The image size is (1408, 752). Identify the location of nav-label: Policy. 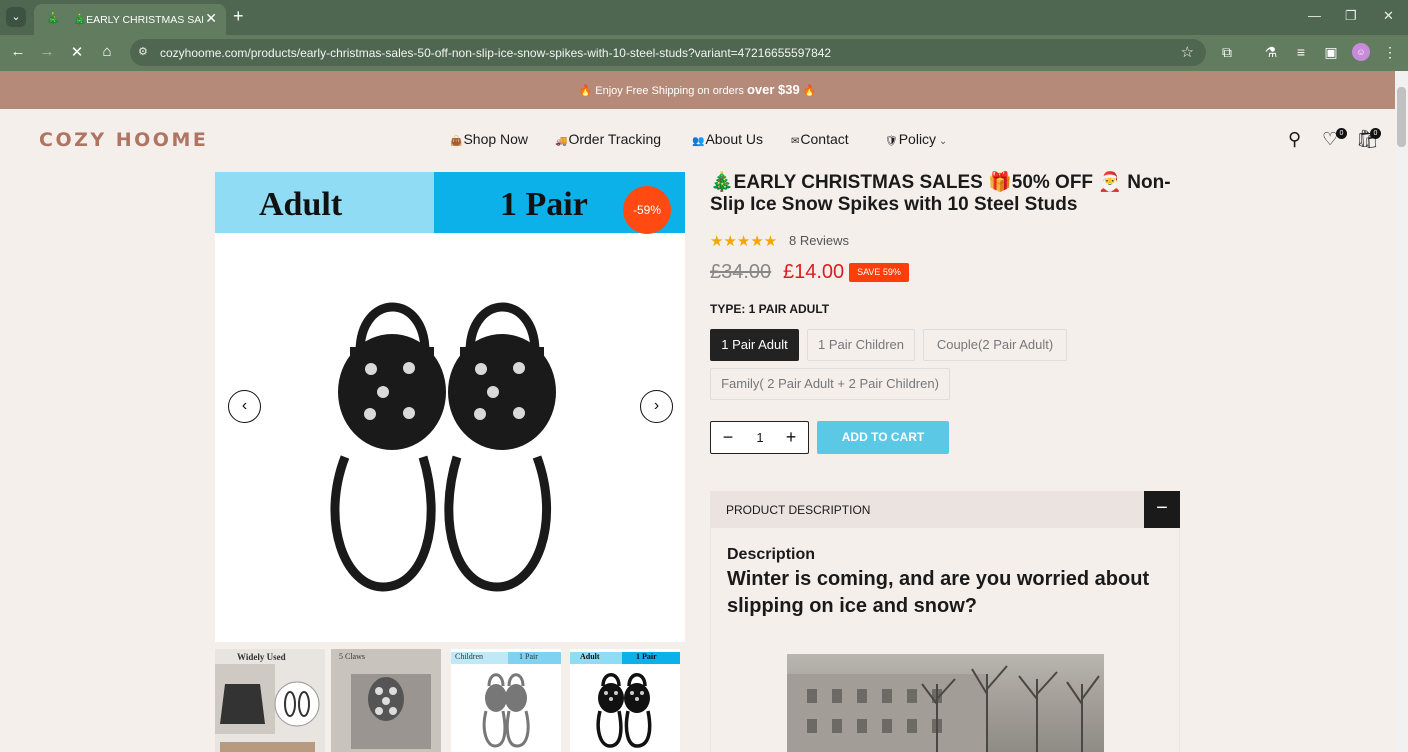
(917, 139).